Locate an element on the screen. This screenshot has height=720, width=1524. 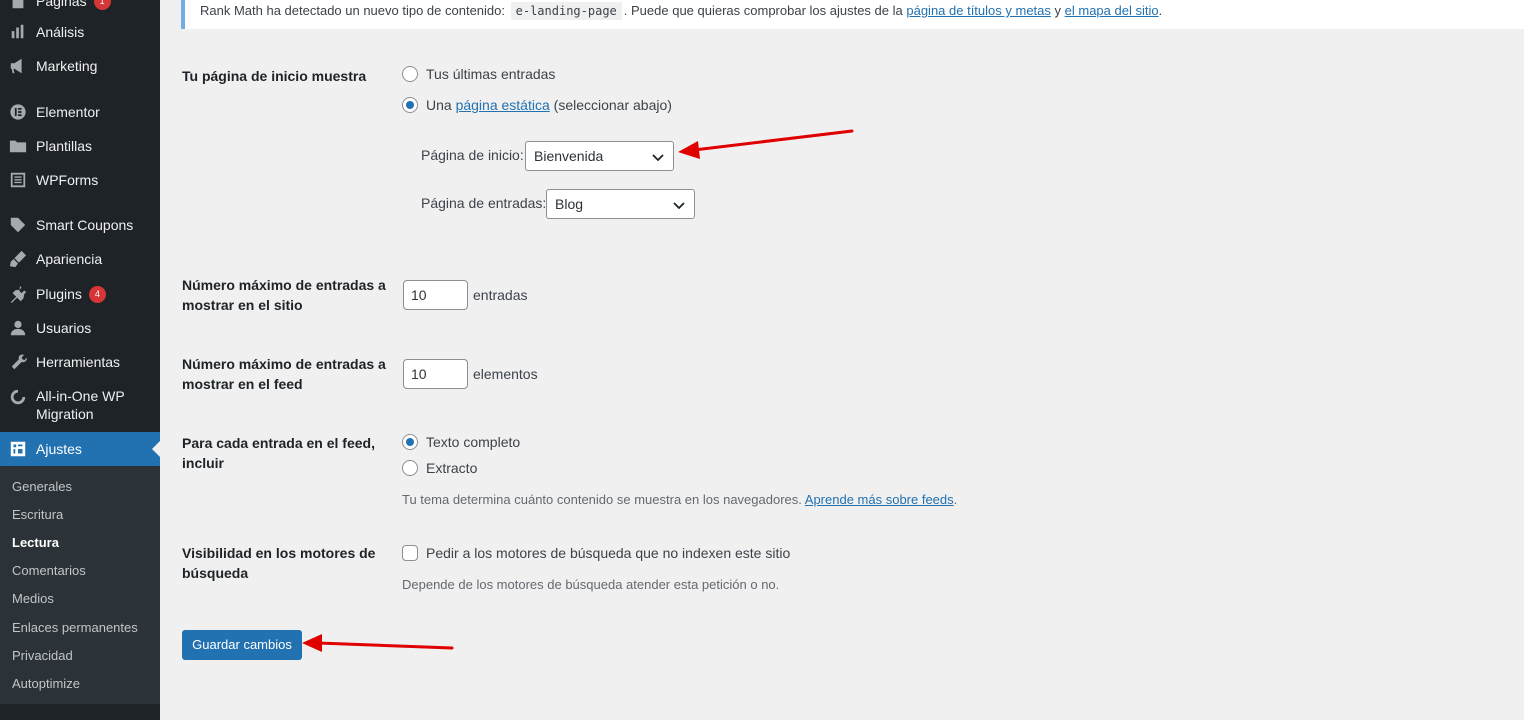
feed-content-label: Para cada entrada en el feed, incluir is located at coordinates (287, 453).